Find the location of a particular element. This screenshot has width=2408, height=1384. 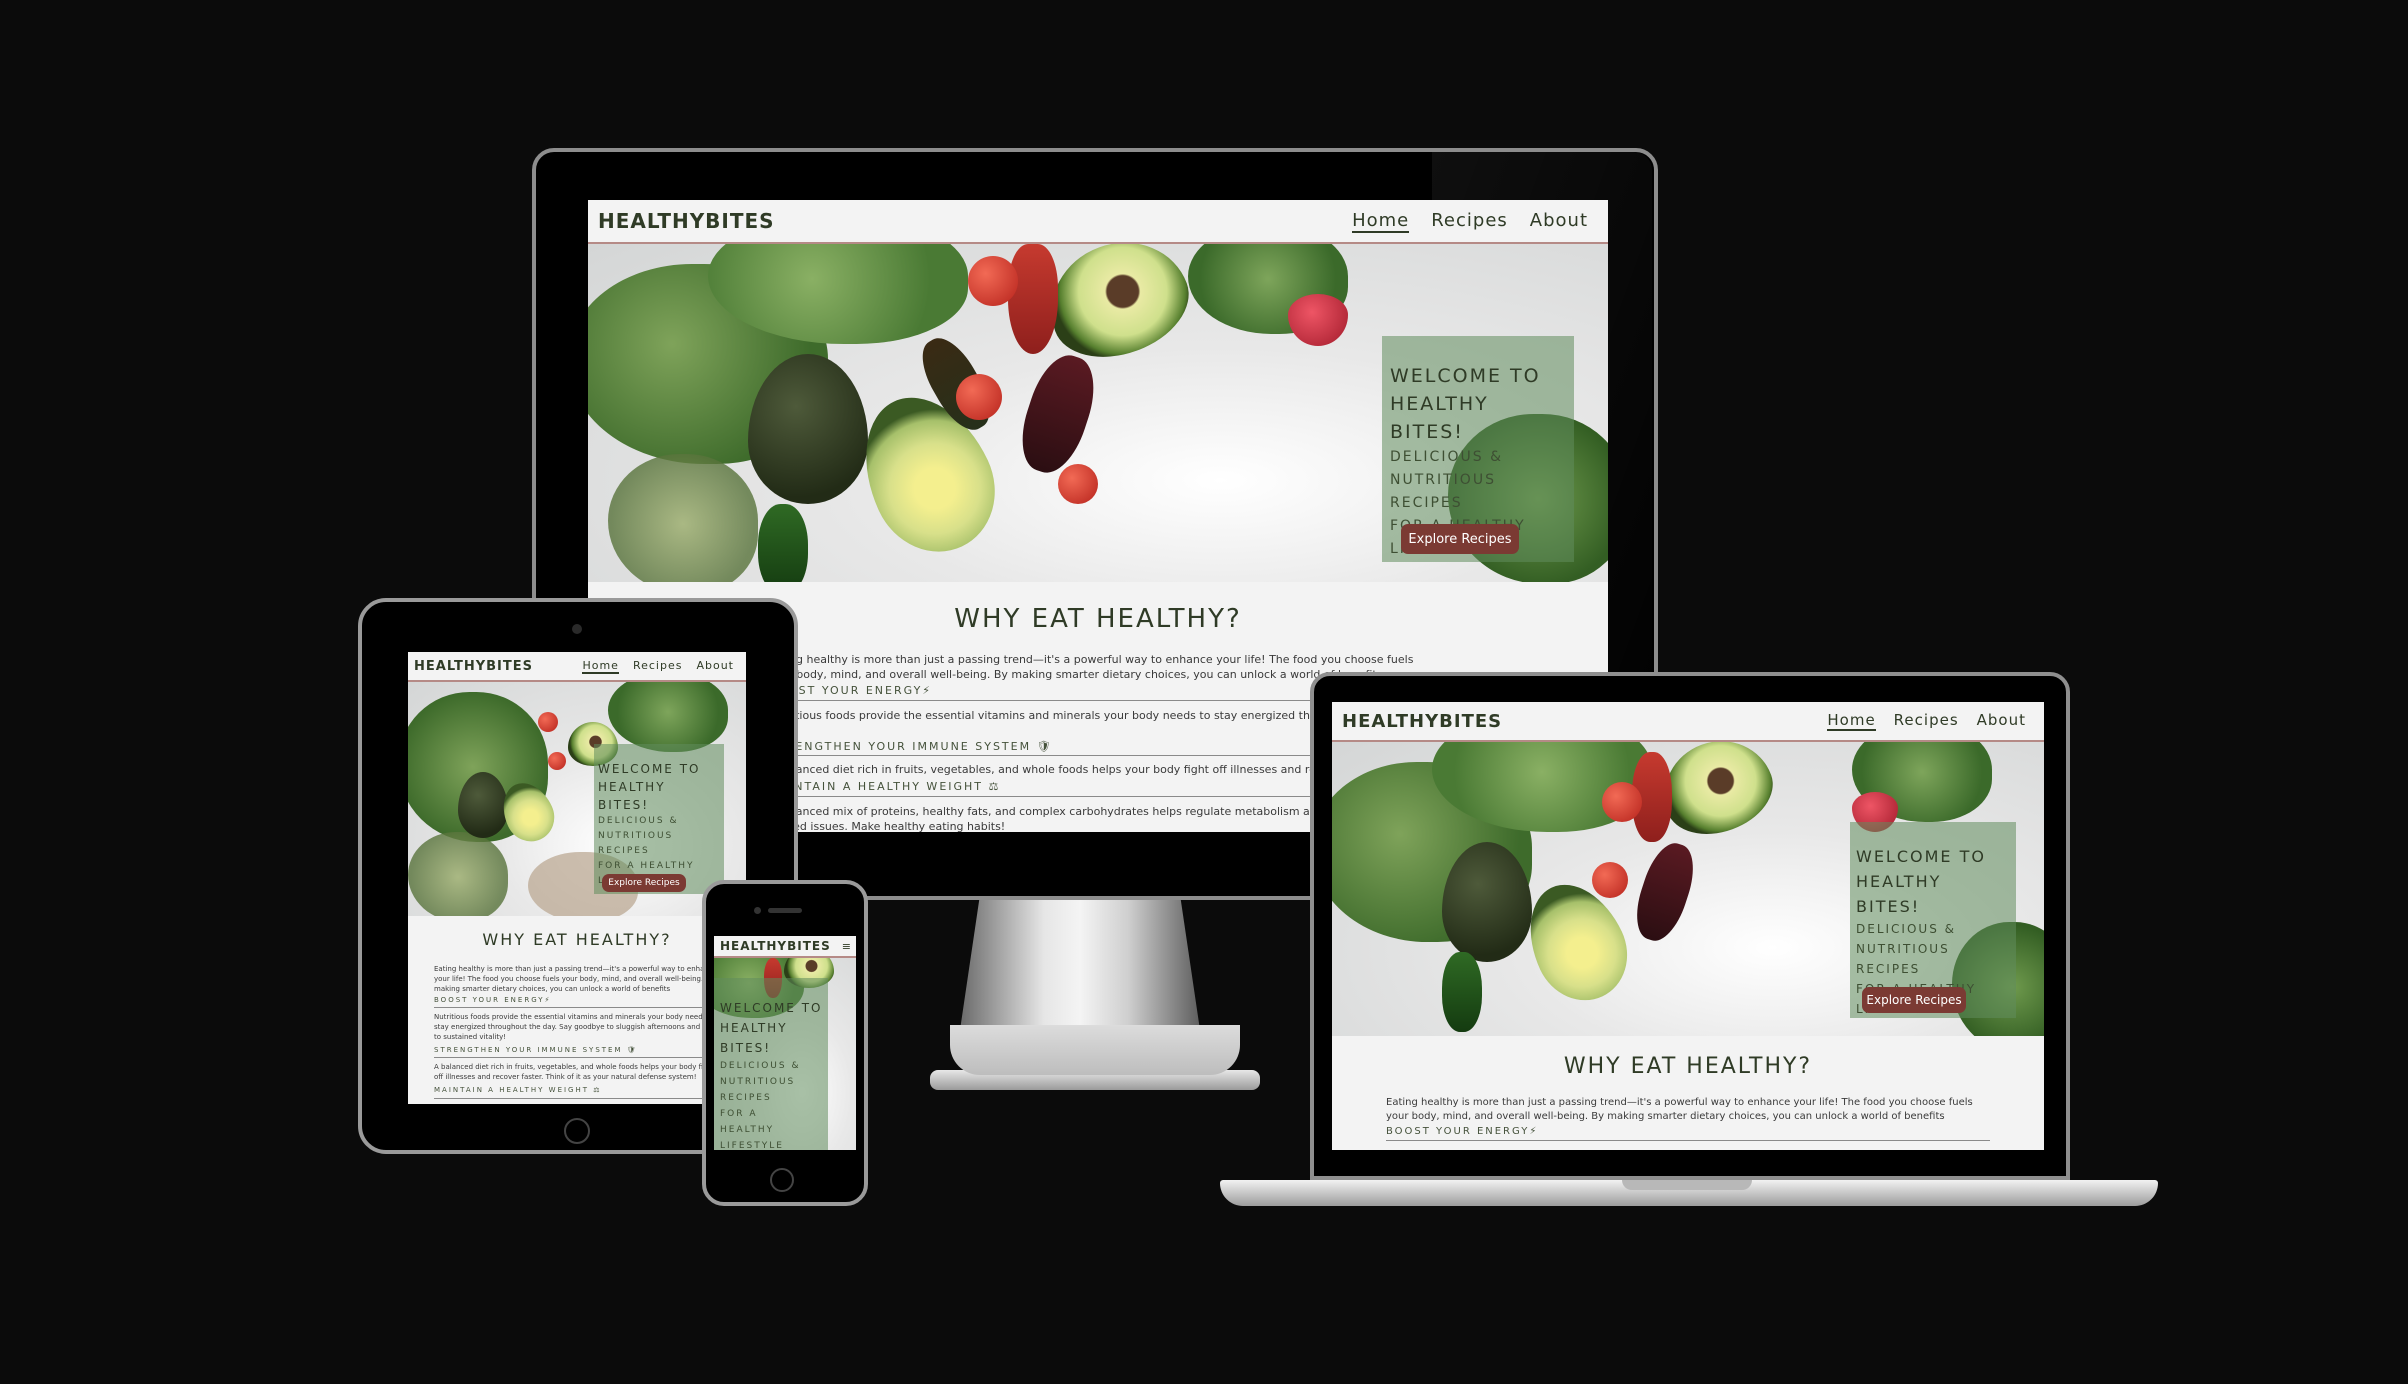

laptop-notch is located at coordinates (1687, 1185).